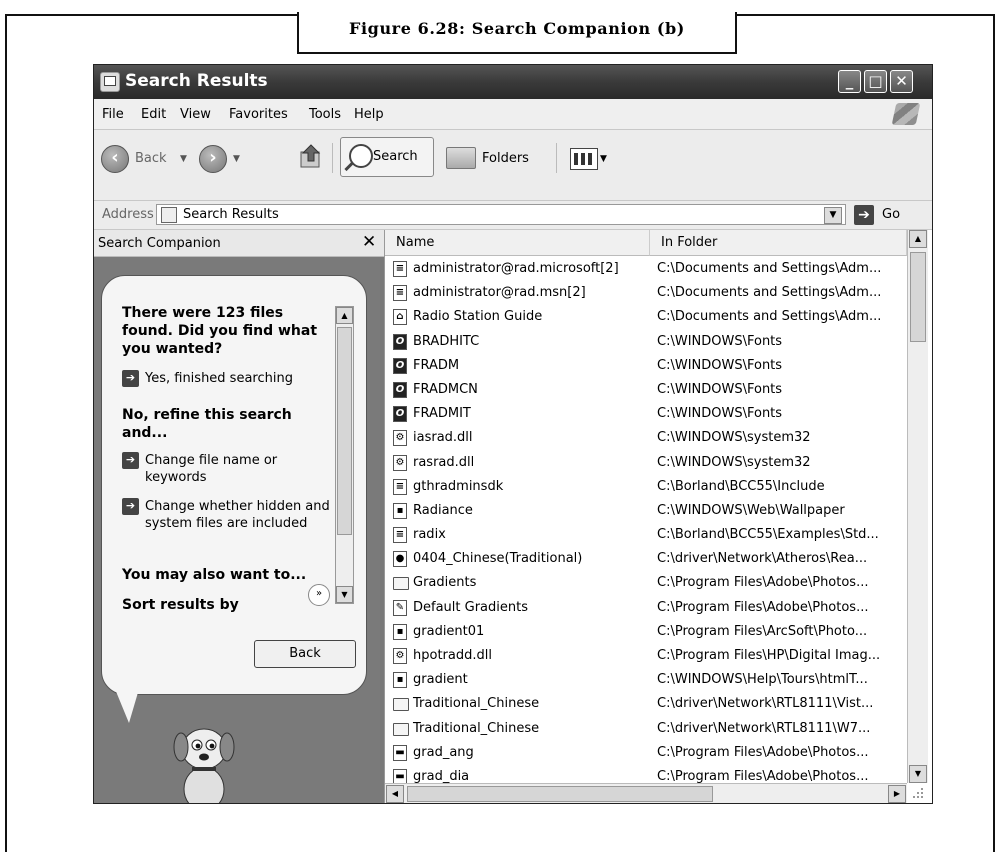  I want to click on text-file-icon: ≡, so click(400, 486).